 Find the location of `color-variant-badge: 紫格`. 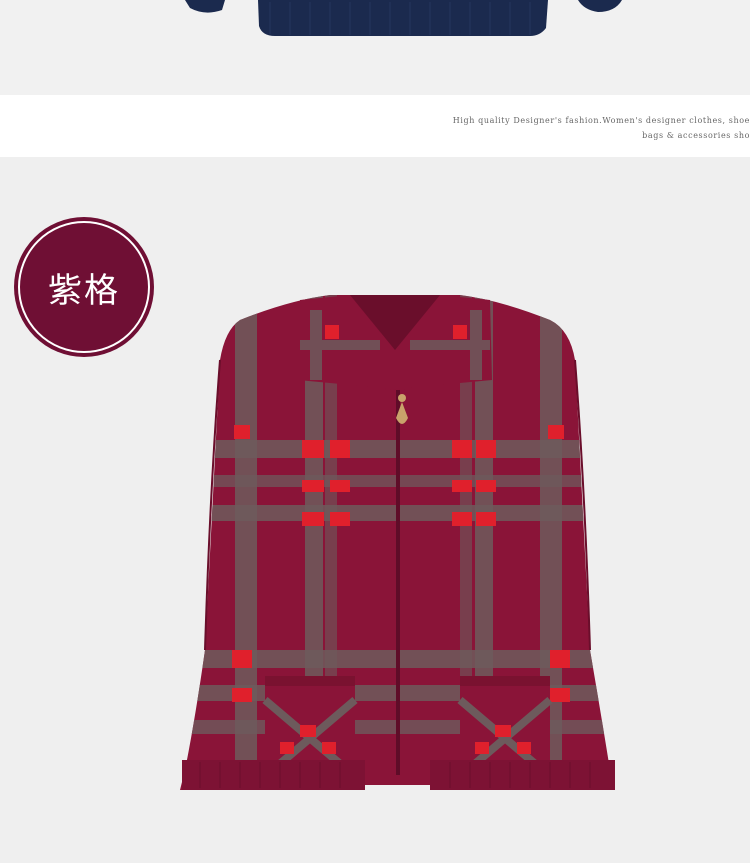

color-variant-badge: 紫格 is located at coordinates (84, 287).